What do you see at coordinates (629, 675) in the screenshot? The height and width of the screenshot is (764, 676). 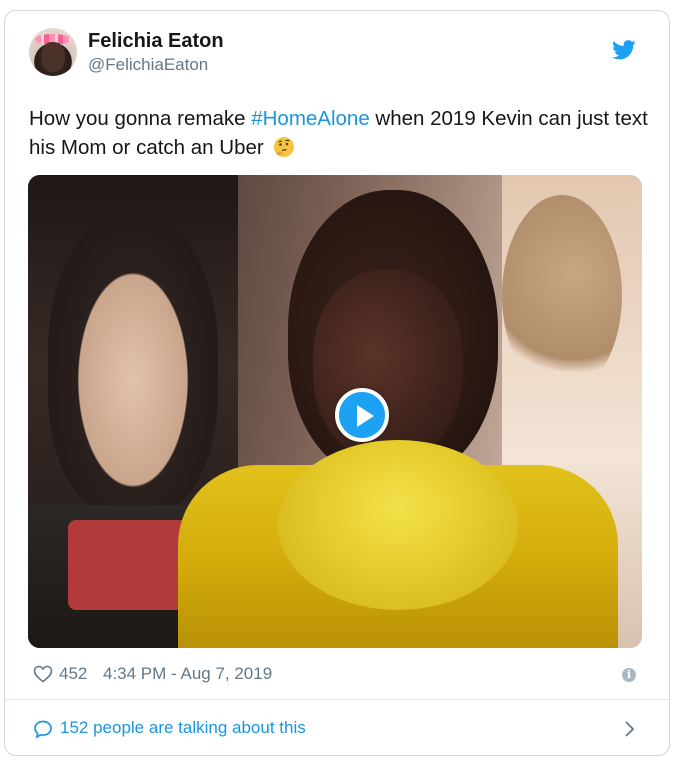 I see `info-icon: i` at bounding box center [629, 675].